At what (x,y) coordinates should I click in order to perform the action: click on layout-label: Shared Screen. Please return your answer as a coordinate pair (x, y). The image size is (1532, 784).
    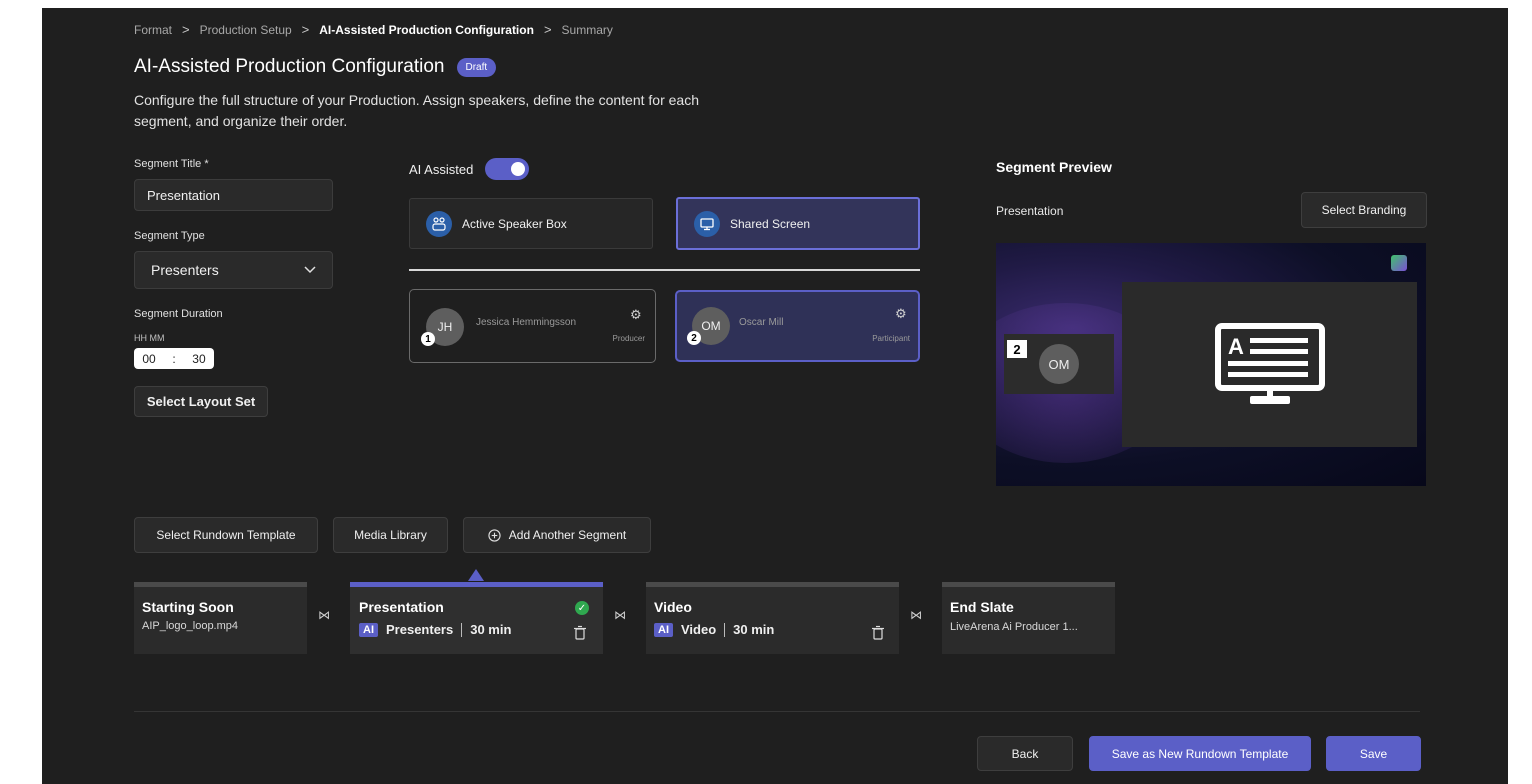
    Looking at the image, I should click on (770, 223).